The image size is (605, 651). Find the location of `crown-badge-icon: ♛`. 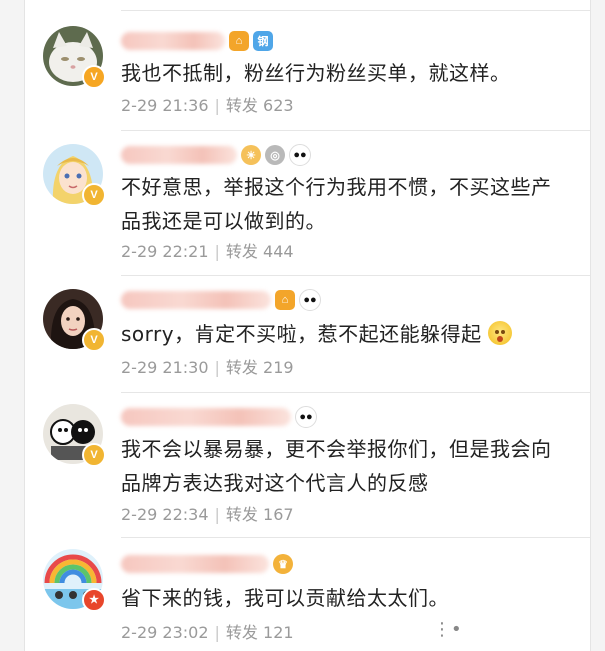

crown-badge-icon: ♛ is located at coordinates (283, 564).